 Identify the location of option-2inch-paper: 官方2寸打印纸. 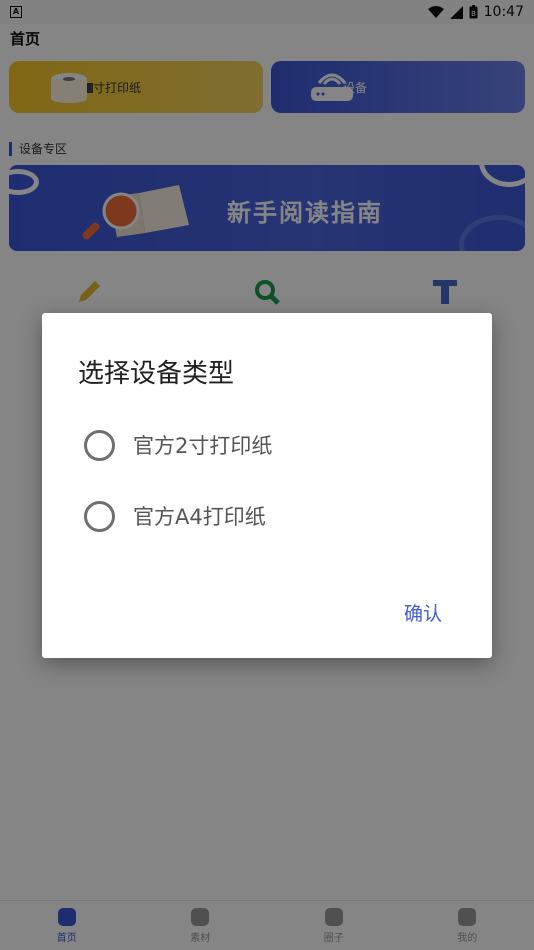
(274, 445).